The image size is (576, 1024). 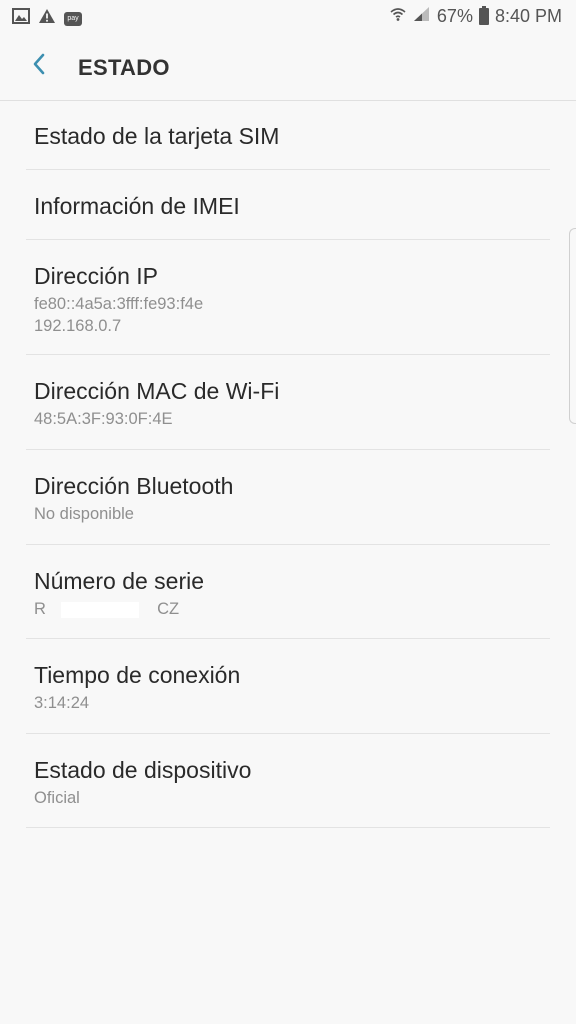 I want to click on pay-icon: pay, so click(x=73, y=18).